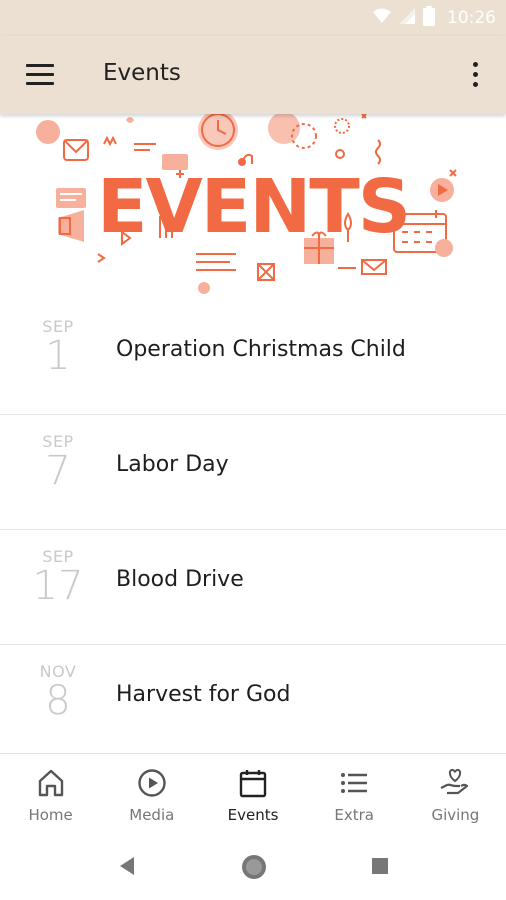  What do you see at coordinates (253, 784) in the screenshot?
I see `calendar-icon` at bounding box center [253, 784].